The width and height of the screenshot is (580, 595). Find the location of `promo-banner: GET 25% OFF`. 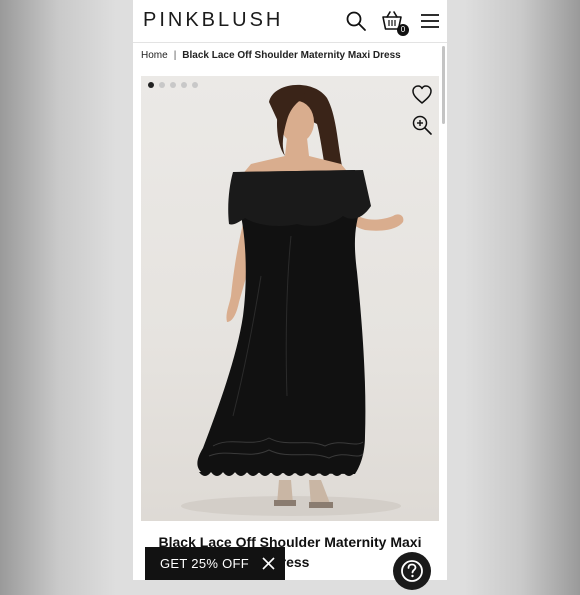

promo-banner: GET 25% OFF is located at coordinates (215, 563).